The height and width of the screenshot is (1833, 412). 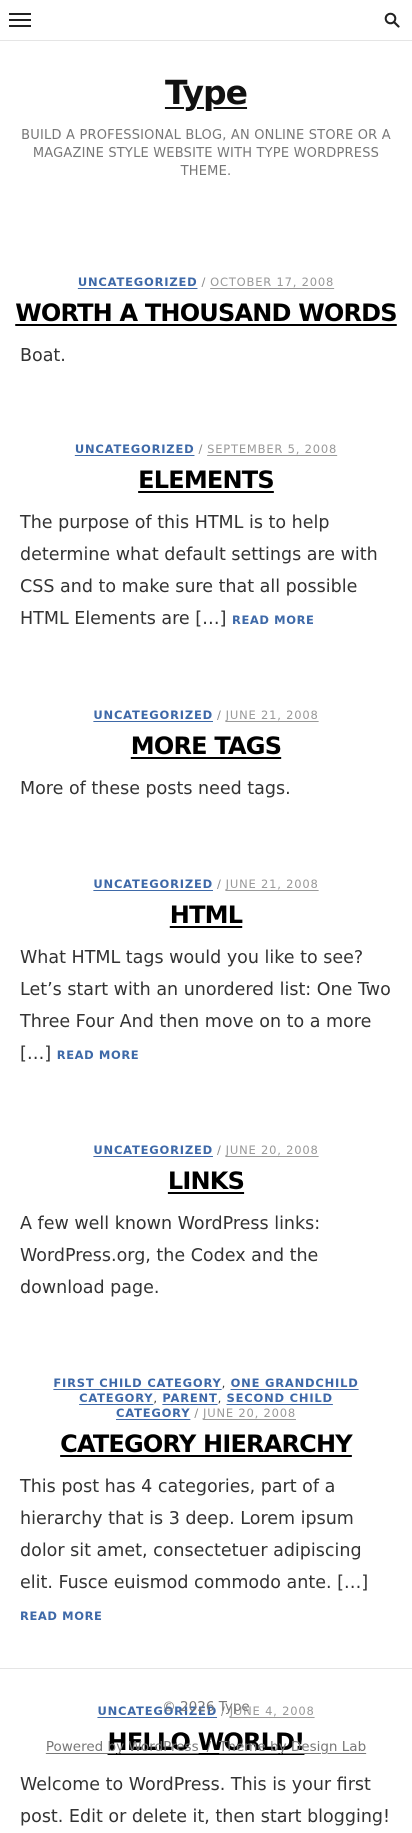 What do you see at coordinates (137, 1383) in the screenshot?
I see `category-link: First Child Category` at bounding box center [137, 1383].